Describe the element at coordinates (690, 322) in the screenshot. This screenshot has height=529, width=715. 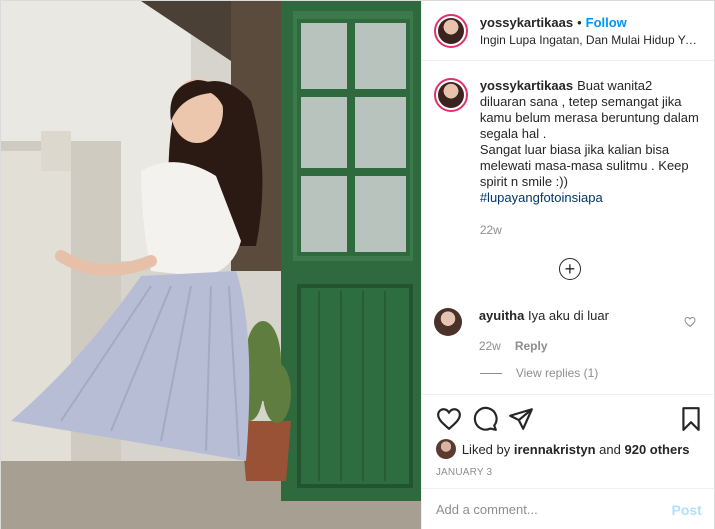
I see `comment-like-heart-icon` at that location.